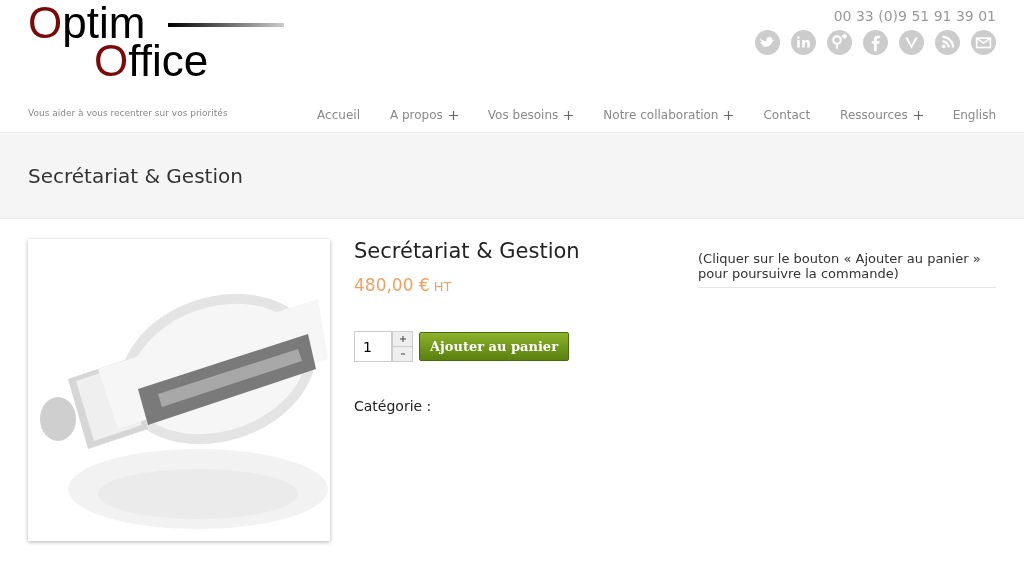  I want to click on product-price: 480,00 € HT, so click(403, 285).